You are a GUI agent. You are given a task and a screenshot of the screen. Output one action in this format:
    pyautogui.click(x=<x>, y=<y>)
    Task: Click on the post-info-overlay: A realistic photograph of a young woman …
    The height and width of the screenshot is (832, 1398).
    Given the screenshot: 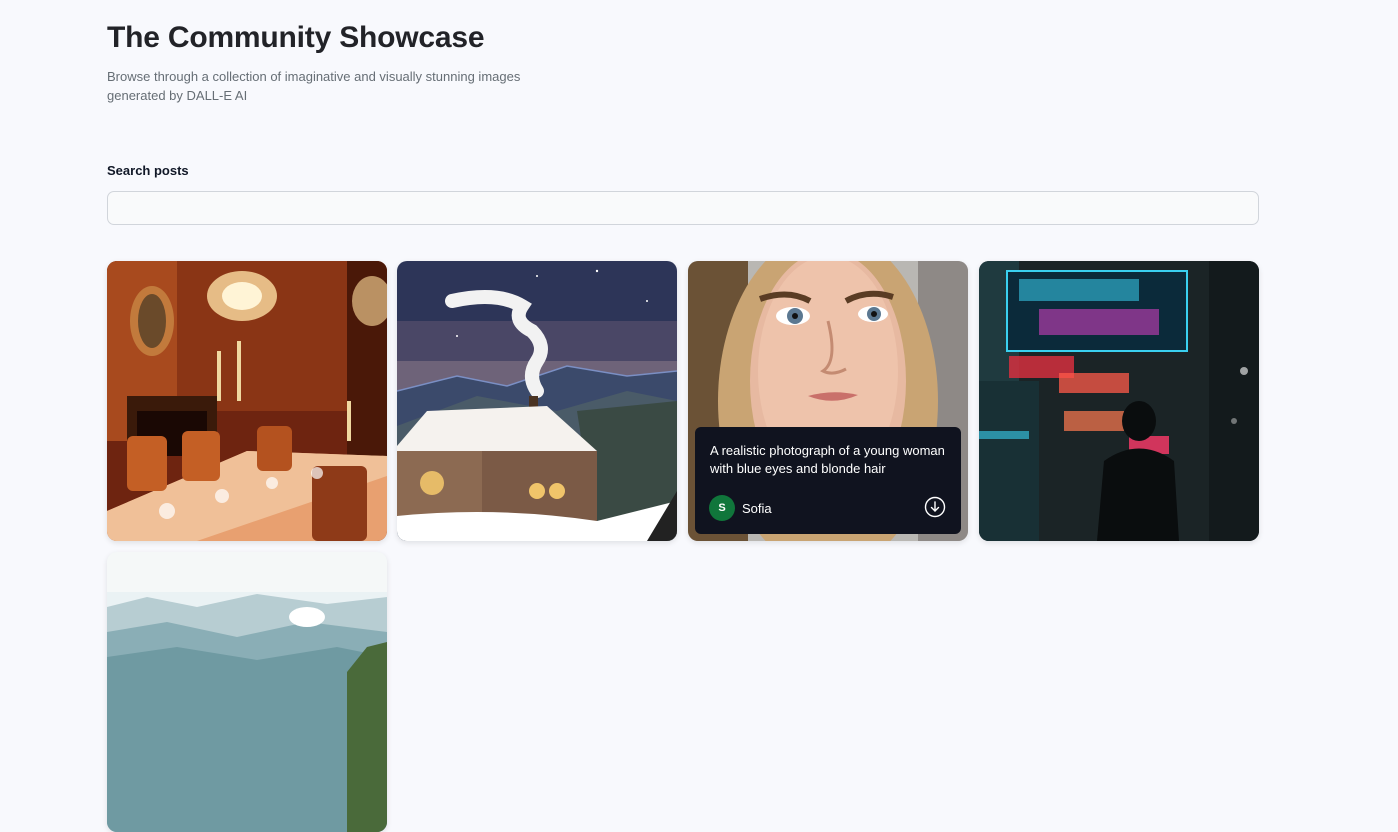 What is the action you would take?
    pyautogui.click(x=828, y=480)
    